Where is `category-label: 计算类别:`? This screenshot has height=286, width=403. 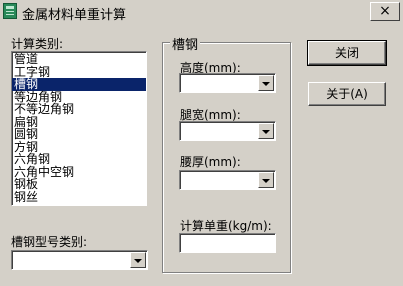
category-label: 计算类别: is located at coordinates (37, 44).